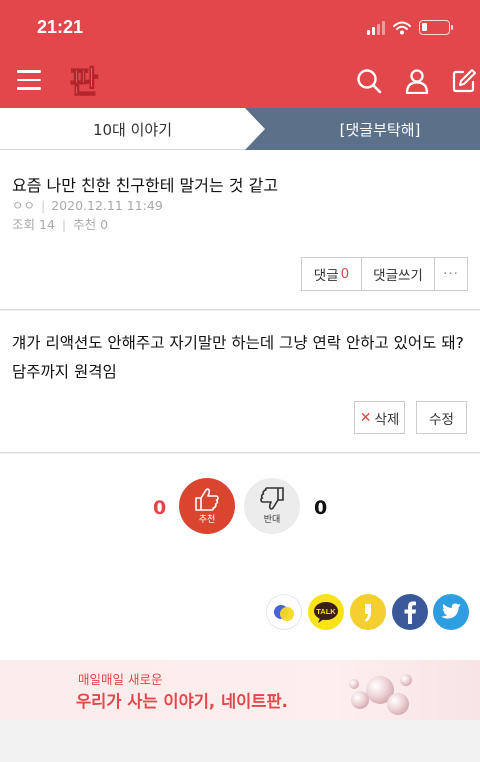 The height and width of the screenshot is (762, 480). I want to click on battery-icon, so click(436, 27).